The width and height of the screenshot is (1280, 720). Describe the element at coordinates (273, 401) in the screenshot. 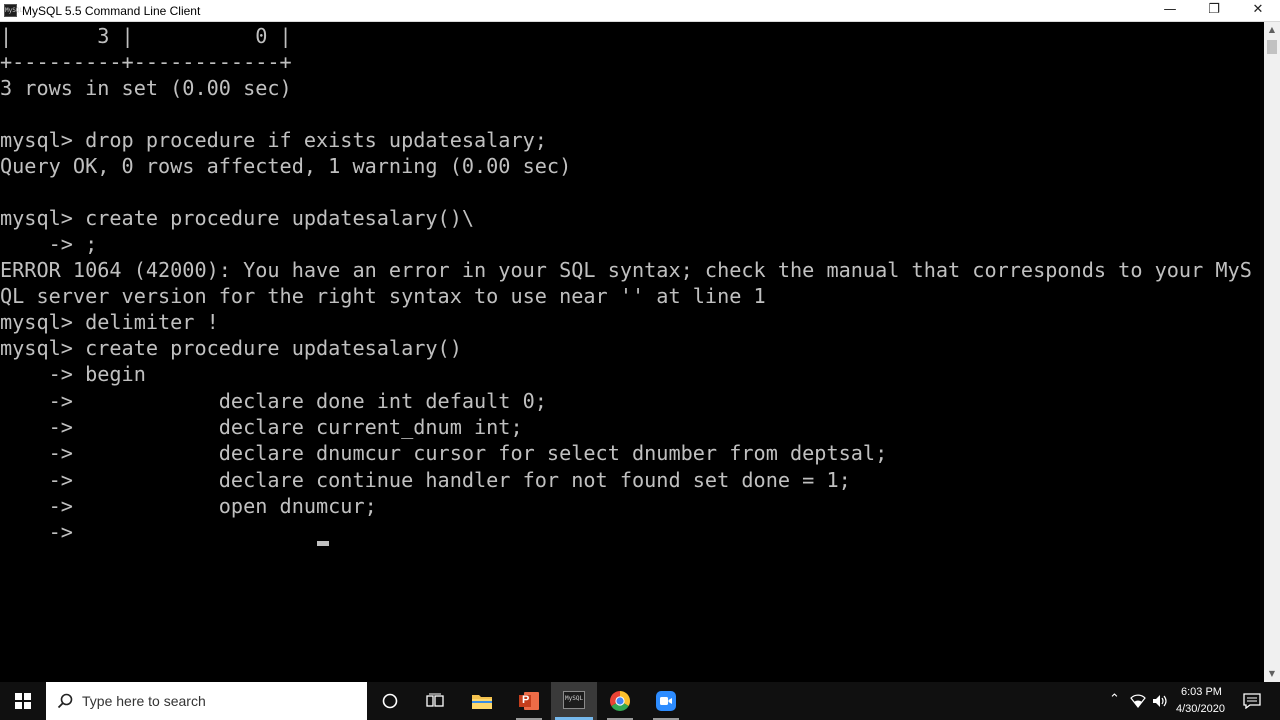

I see `console-line: -> declare done int default 0;` at that location.